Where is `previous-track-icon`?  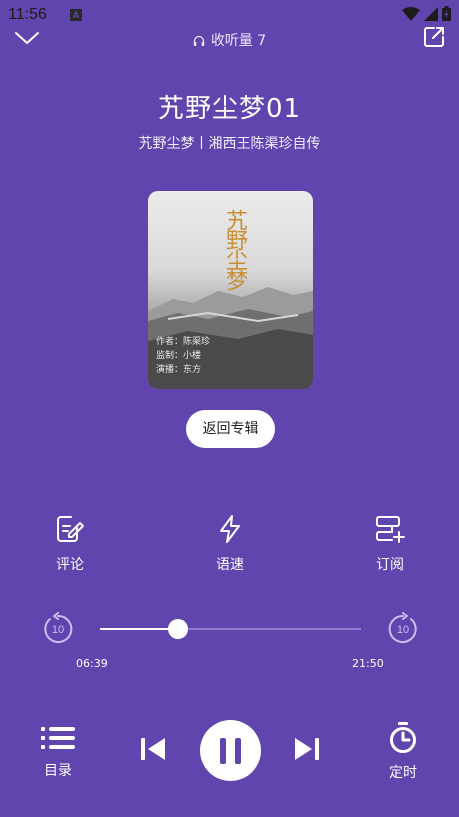 previous-track-icon is located at coordinates (153, 749).